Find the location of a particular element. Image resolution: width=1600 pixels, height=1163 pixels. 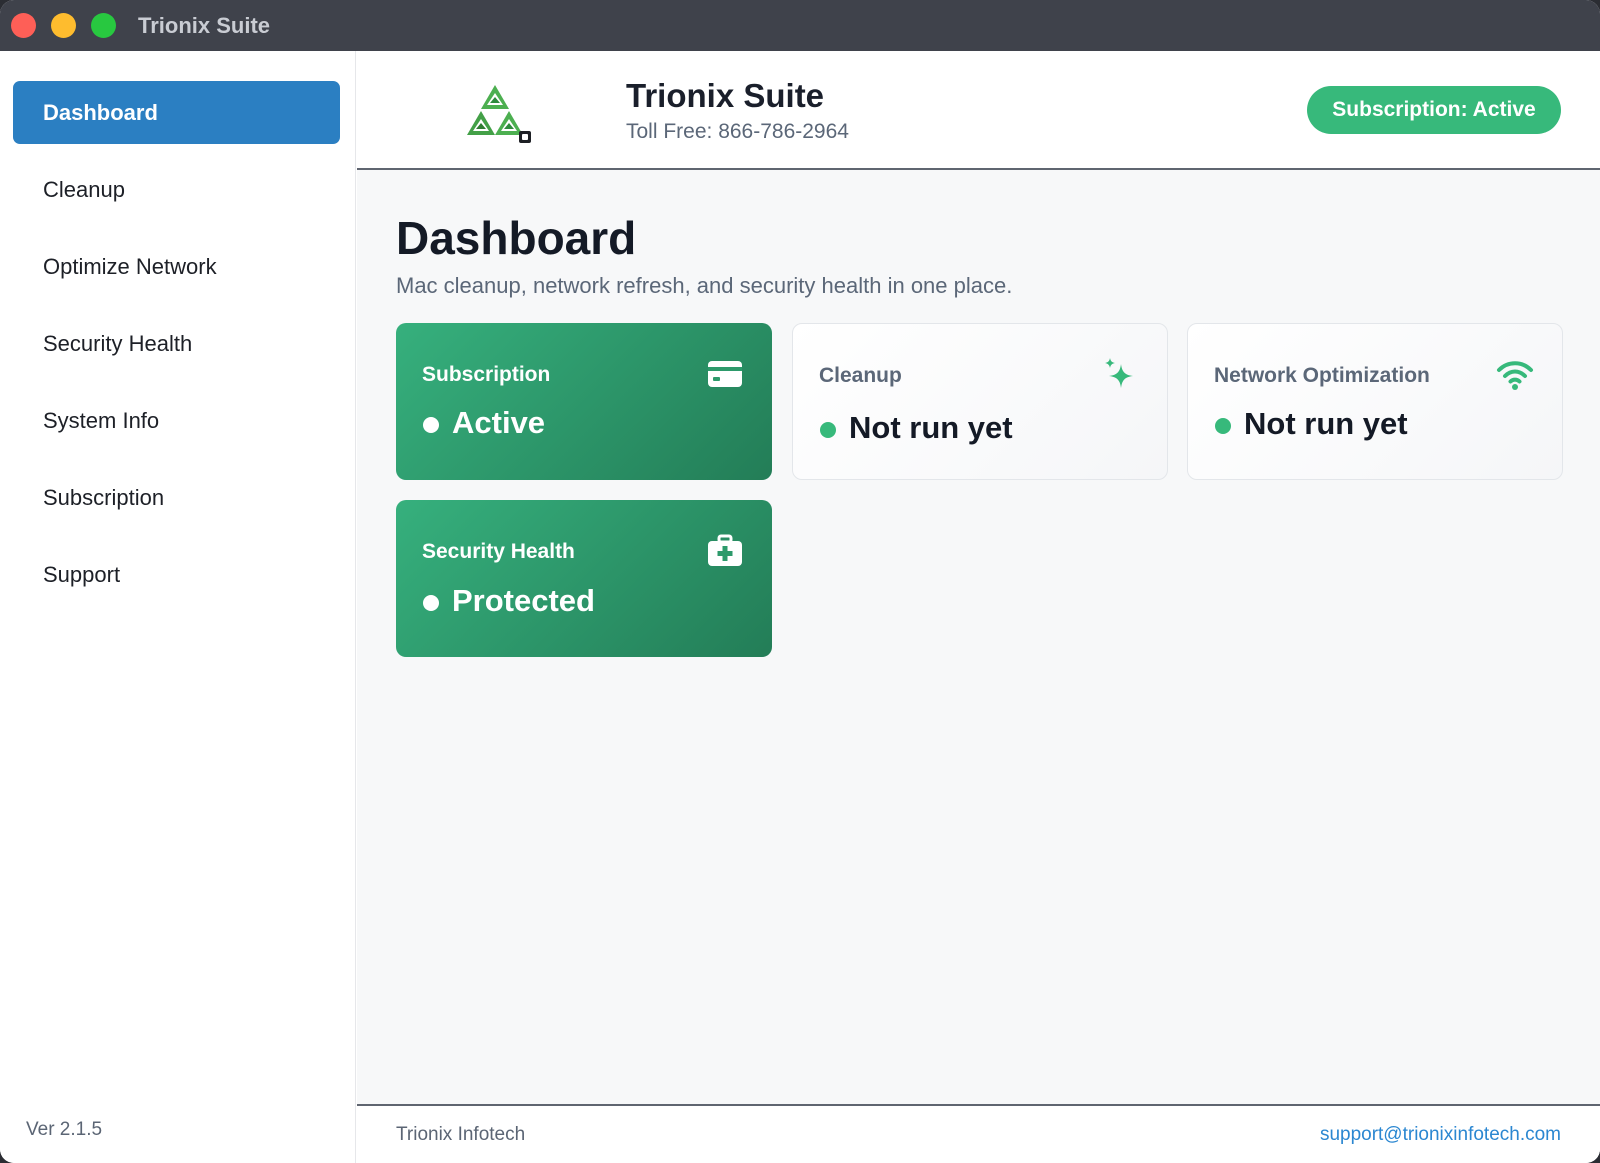

sidebar-item-label: Subscription is located at coordinates (104, 497).